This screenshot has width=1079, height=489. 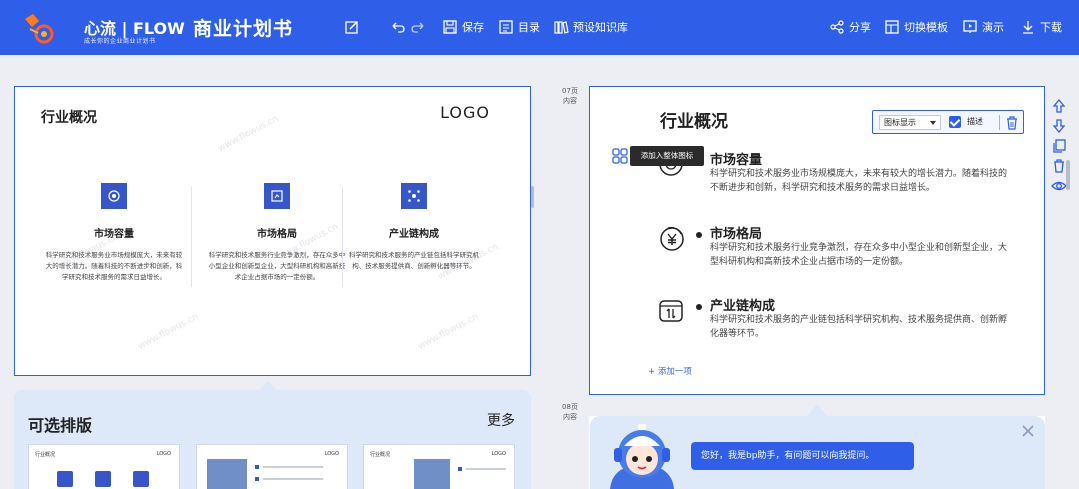 I want to click on column-heading: 市场容量, so click(x=114, y=234).